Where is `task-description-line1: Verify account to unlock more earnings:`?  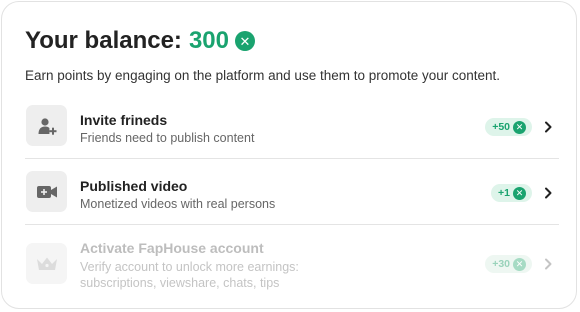
task-description-line1: Verify account to unlock more earnings: is located at coordinates (189, 267).